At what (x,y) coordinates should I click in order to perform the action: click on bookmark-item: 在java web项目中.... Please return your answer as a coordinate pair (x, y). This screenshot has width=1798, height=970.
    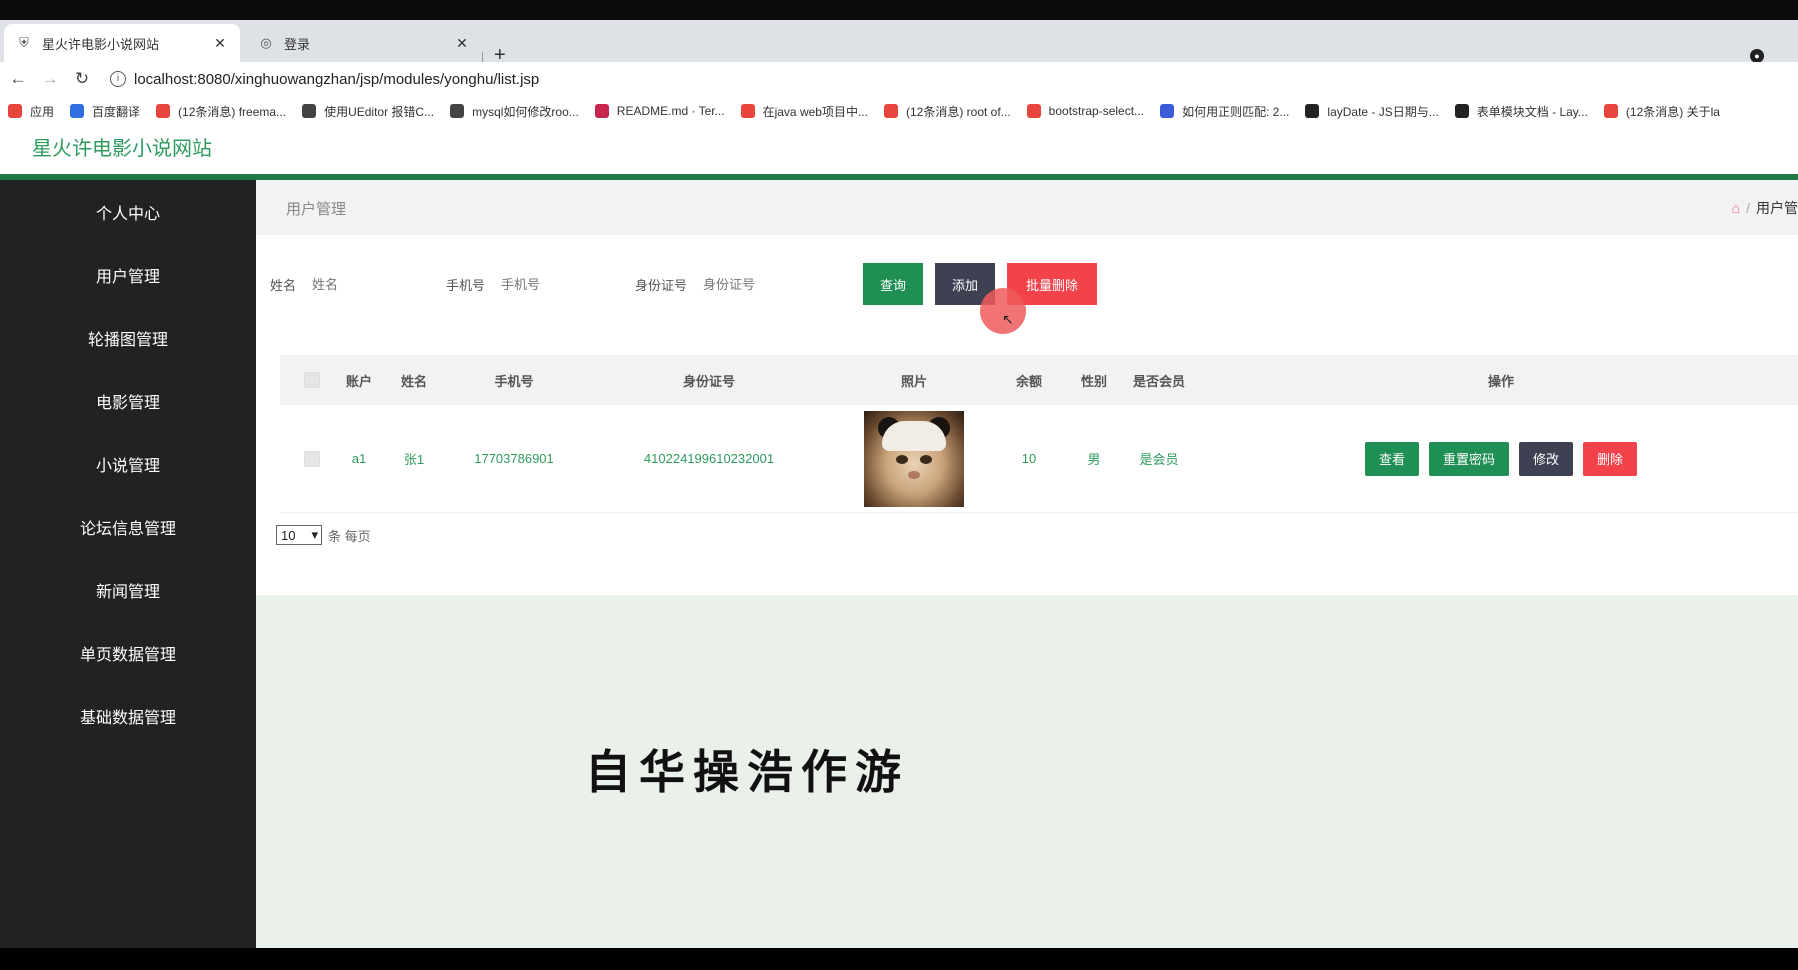
    Looking at the image, I should click on (804, 111).